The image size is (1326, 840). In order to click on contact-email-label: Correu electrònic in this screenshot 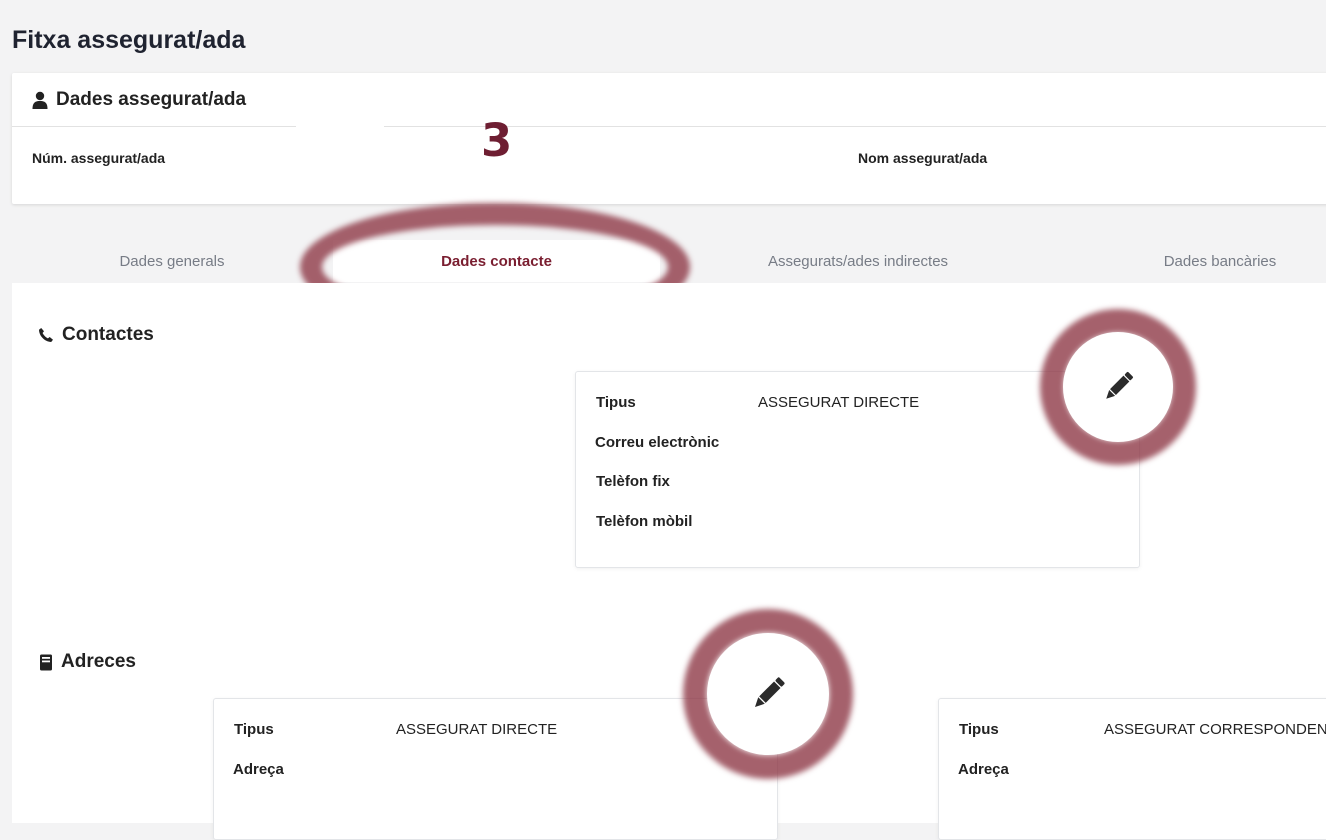, I will do `click(657, 442)`.